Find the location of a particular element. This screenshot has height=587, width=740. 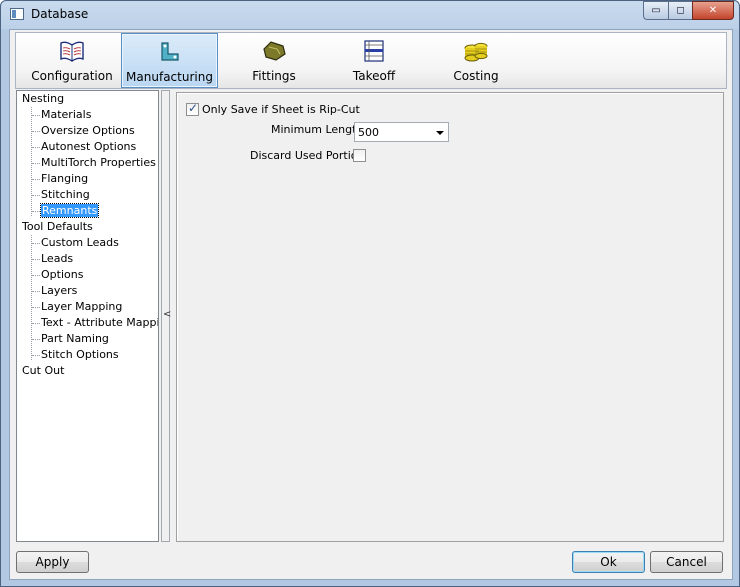

tree-node-cut-out: Cut Out is located at coordinates (43, 371).